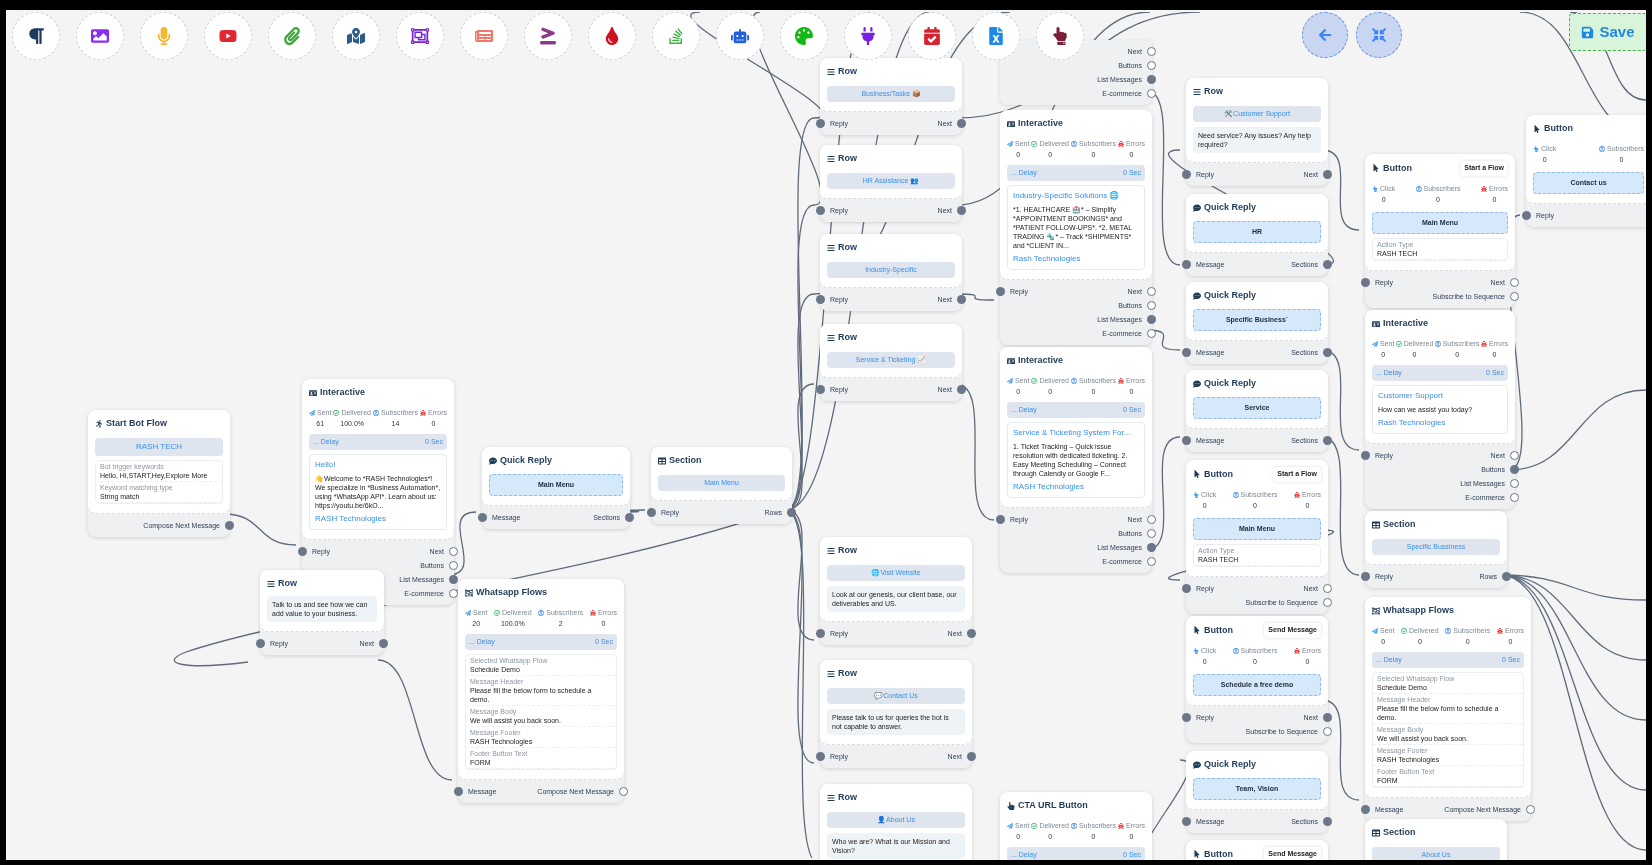 This screenshot has width=1652, height=865. What do you see at coordinates (662, 460) in the screenshot?
I see `table-icon` at bounding box center [662, 460].